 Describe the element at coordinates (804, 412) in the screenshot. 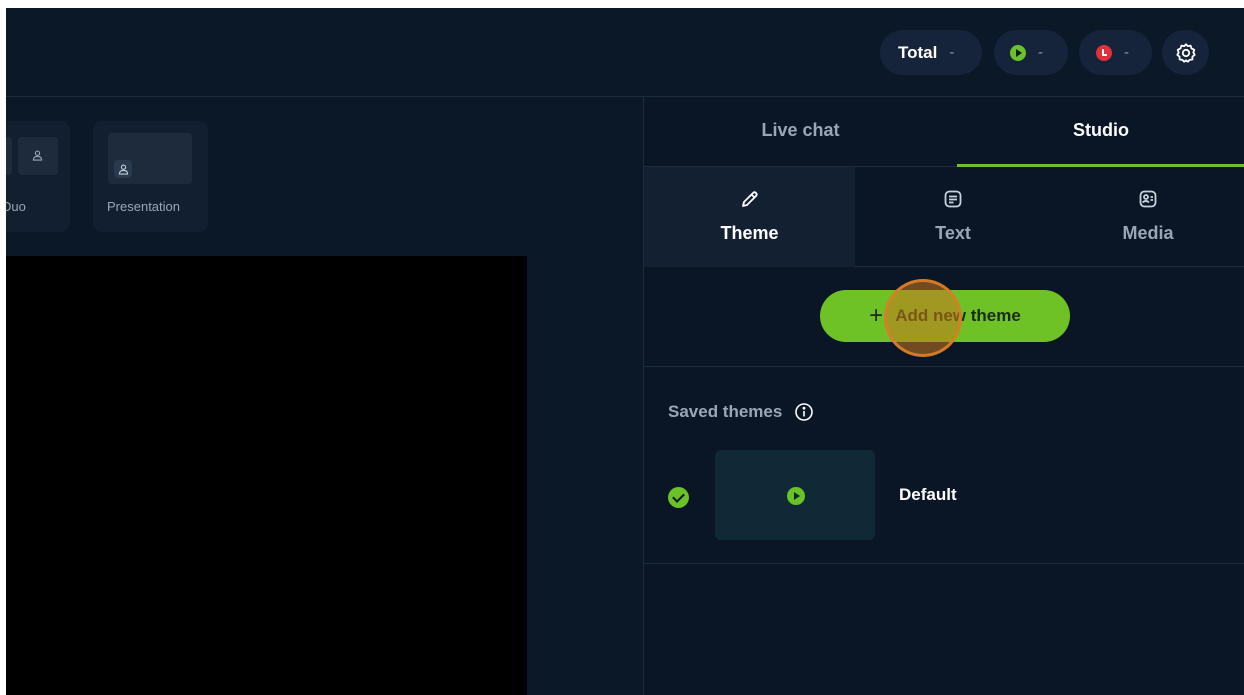

I see `info-icon` at that location.